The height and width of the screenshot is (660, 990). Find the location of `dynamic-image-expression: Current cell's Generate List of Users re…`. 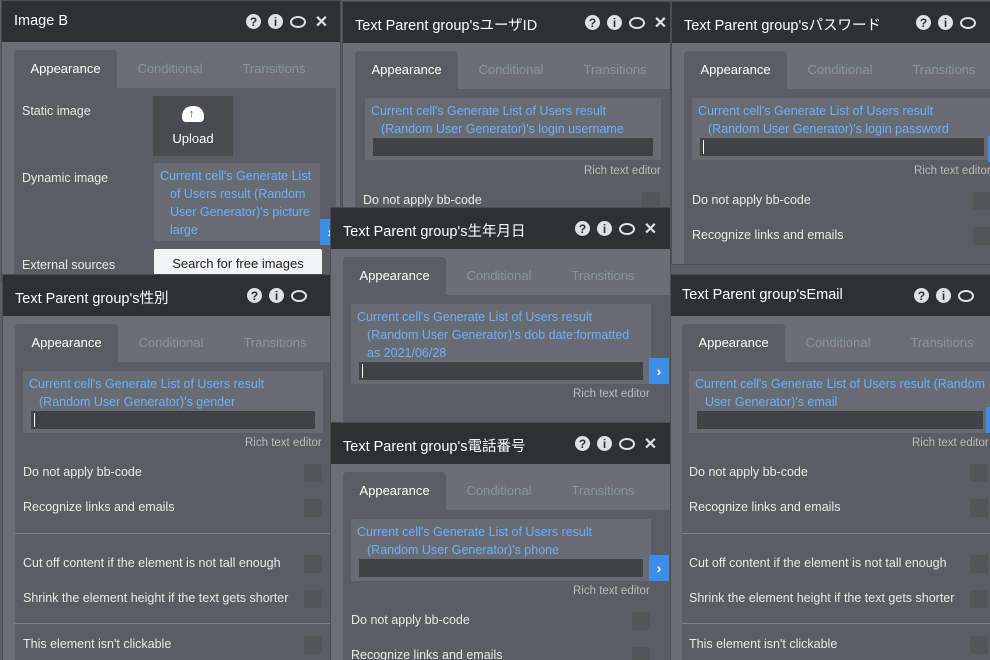

dynamic-image-expression: Current cell's Generate List of Users re… is located at coordinates (237, 202).